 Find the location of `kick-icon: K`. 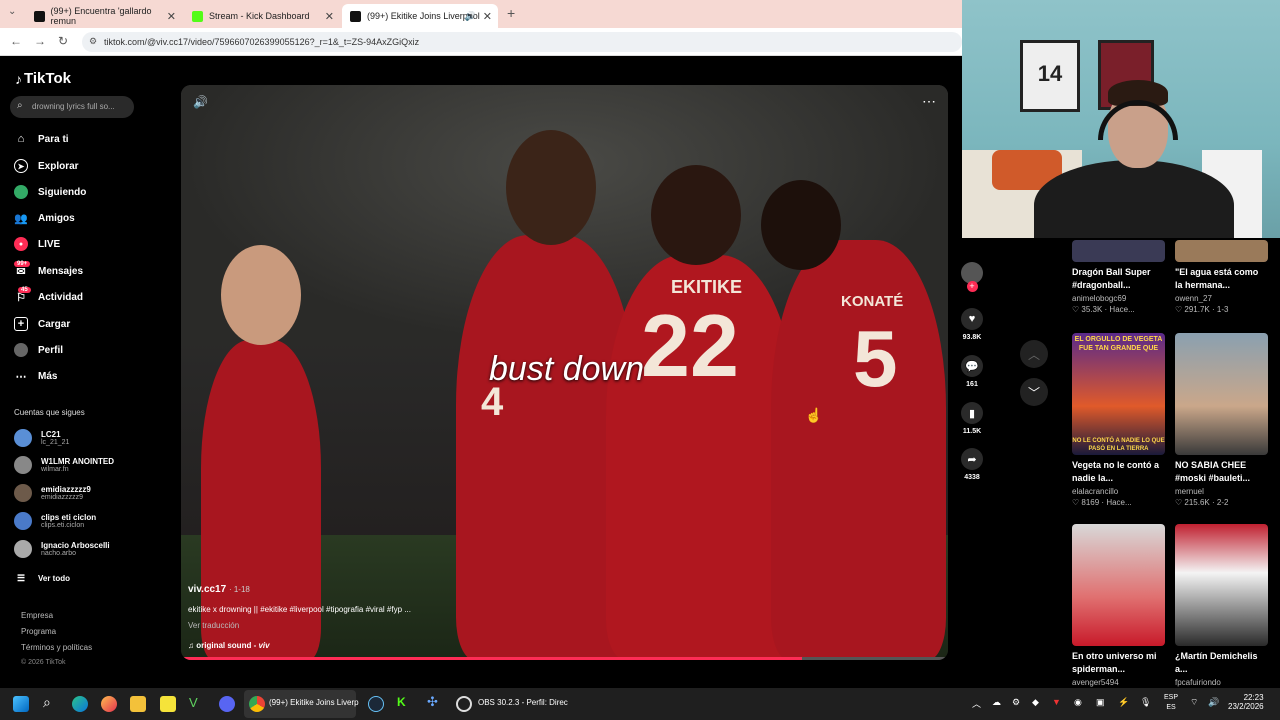

kick-icon: K is located at coordinates (405, 703).